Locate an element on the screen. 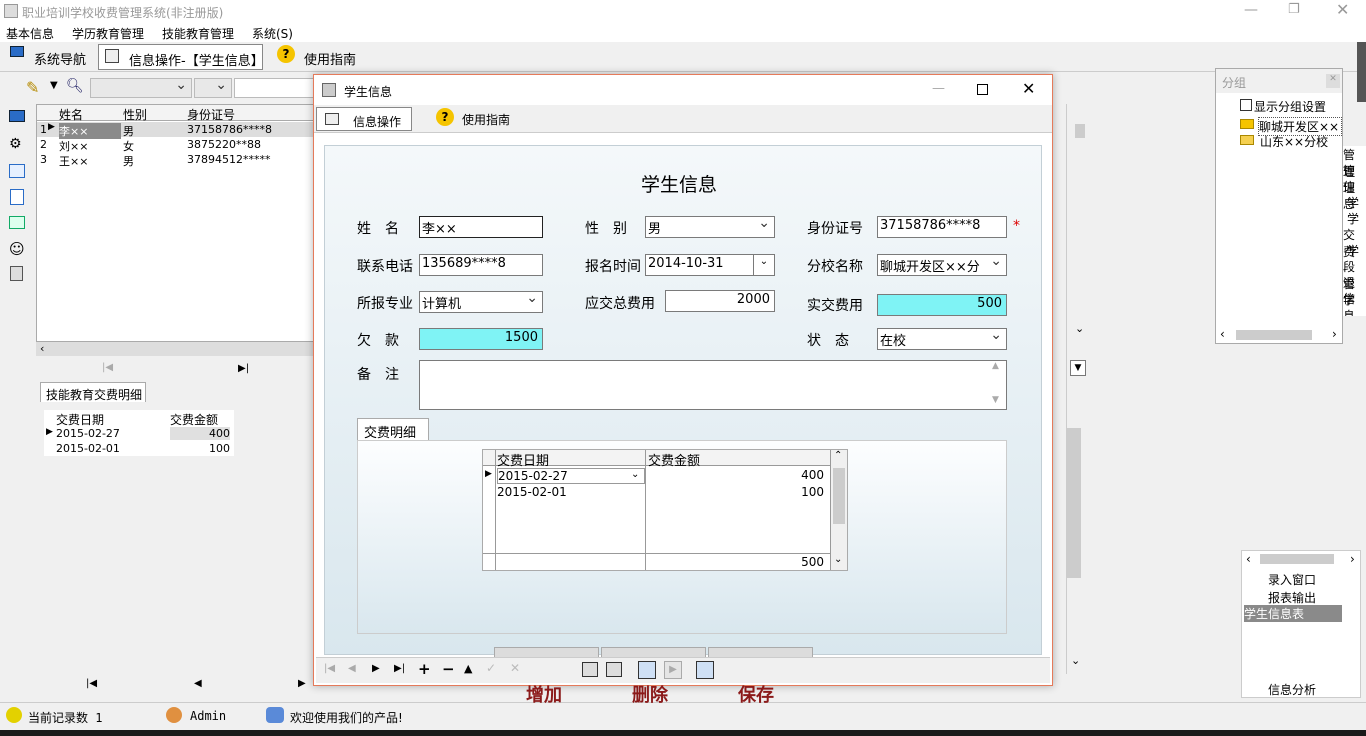 The image size is (1366, 736). nav-first-icon: |◀ is located at coordinates (91, 683).